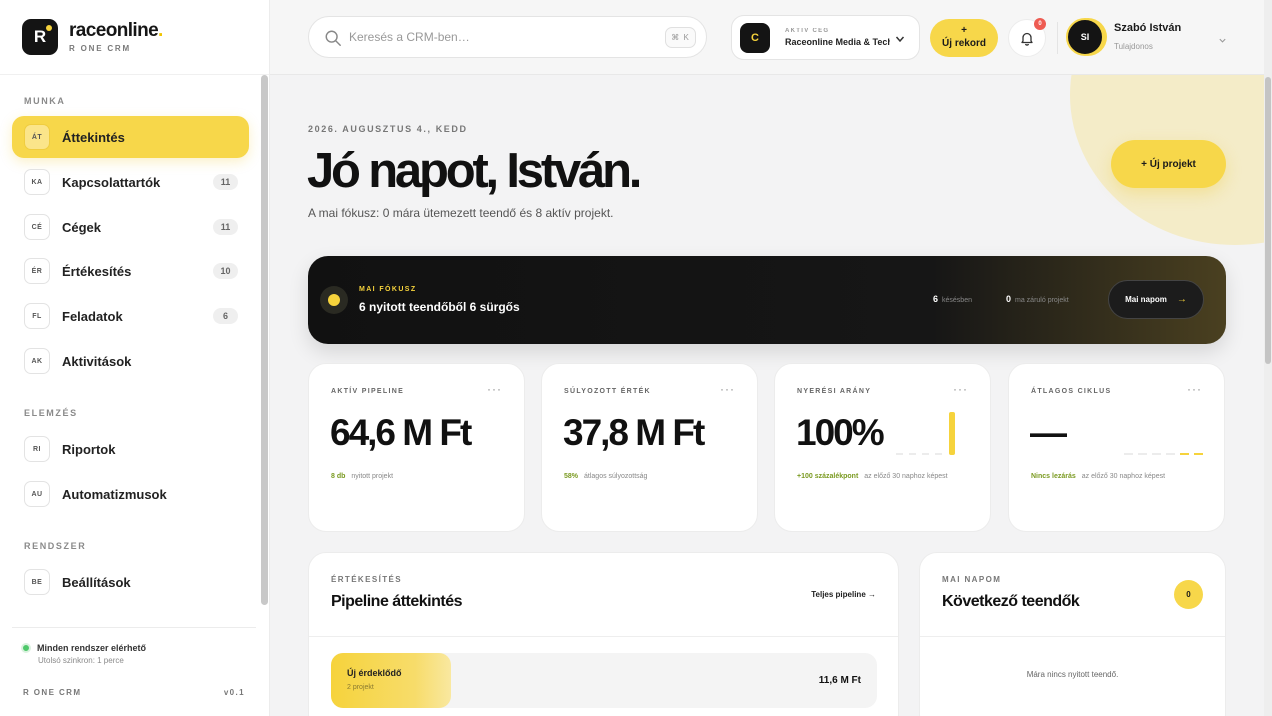 This screenshot has height=716, width=1272. What do you see at coordinates (391, 680) in the screenshot?
I see `stage-progress-bar` at bounding box center [391, 680].